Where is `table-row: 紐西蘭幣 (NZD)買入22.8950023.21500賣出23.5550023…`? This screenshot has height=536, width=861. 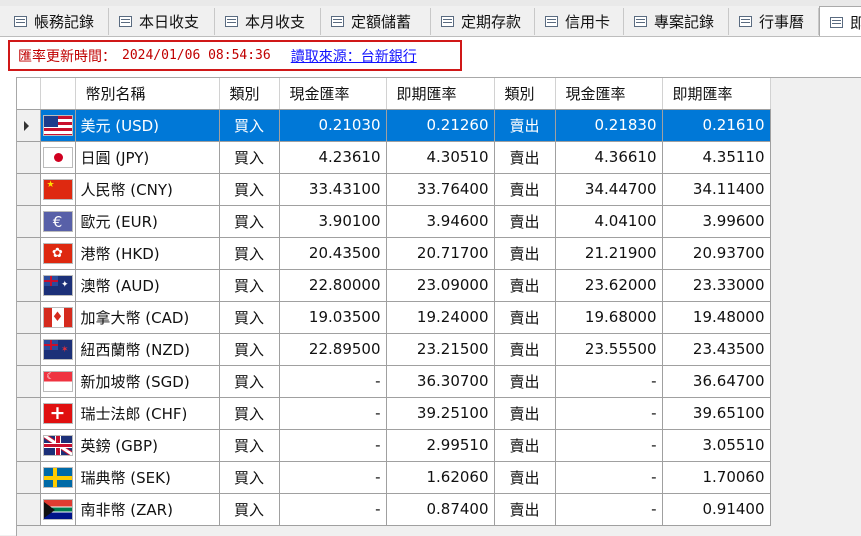 table-row: 紐西蘭幣 (NZD)買入22.8950023.21500賣出23.5550023… is located at coordinates (394, 349).